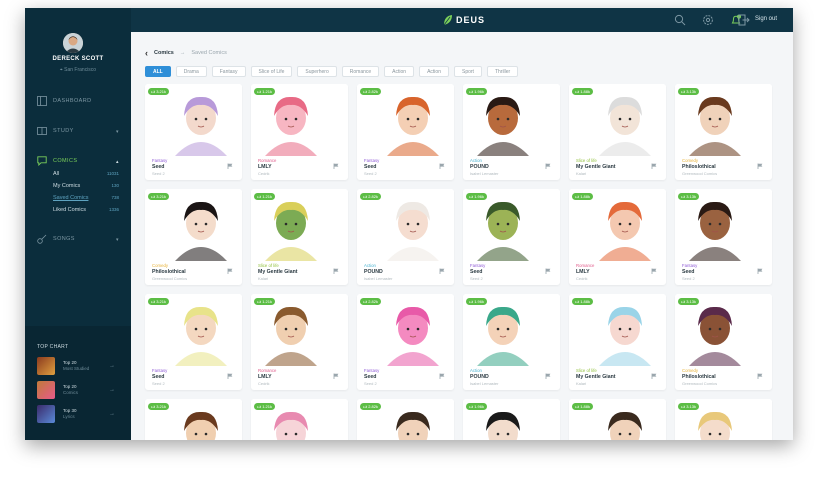 The height and width of the screenshot is (482, 818). Describe the element at coordinates (271, 71) in the screenshot. I see `filter-chip: Slice of Life` at that location.